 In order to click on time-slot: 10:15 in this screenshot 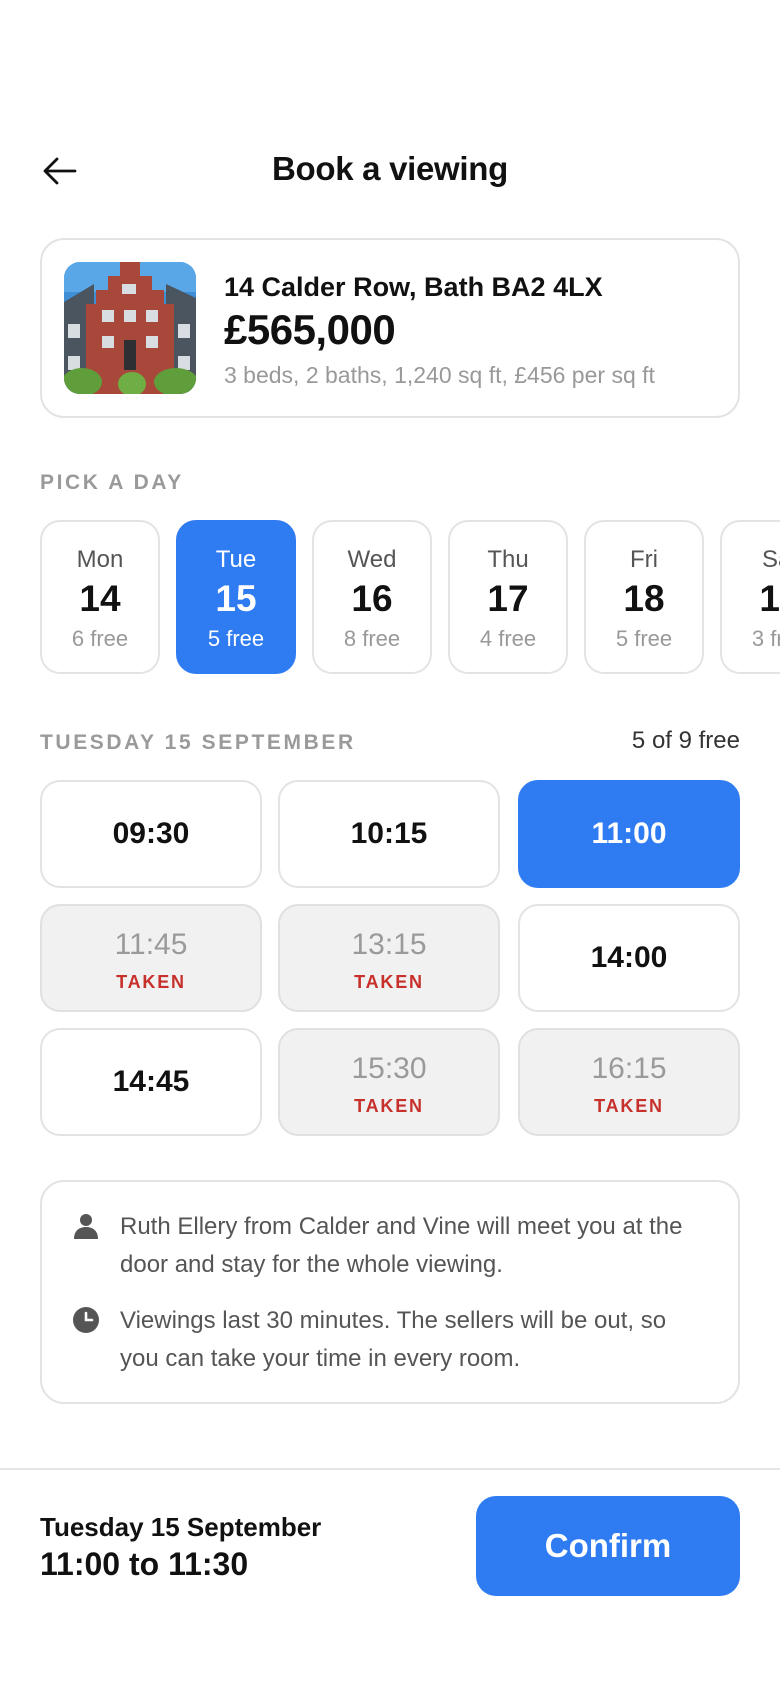, I will do `click(389, 834)`.